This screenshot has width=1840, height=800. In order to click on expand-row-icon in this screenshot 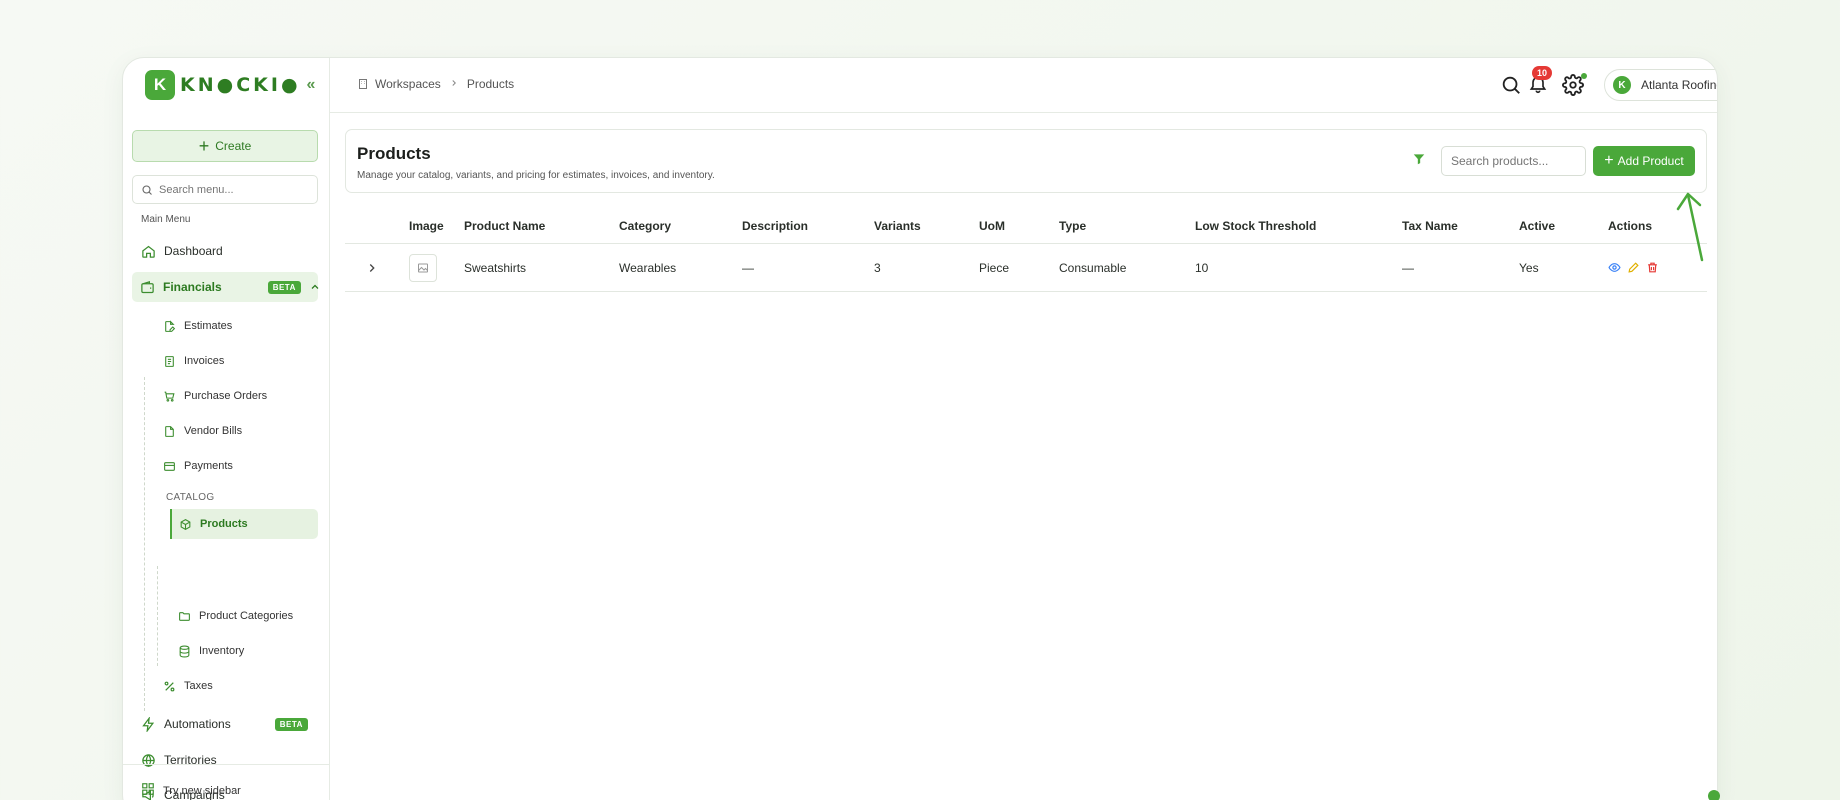, I will do `click(372, 267)`.